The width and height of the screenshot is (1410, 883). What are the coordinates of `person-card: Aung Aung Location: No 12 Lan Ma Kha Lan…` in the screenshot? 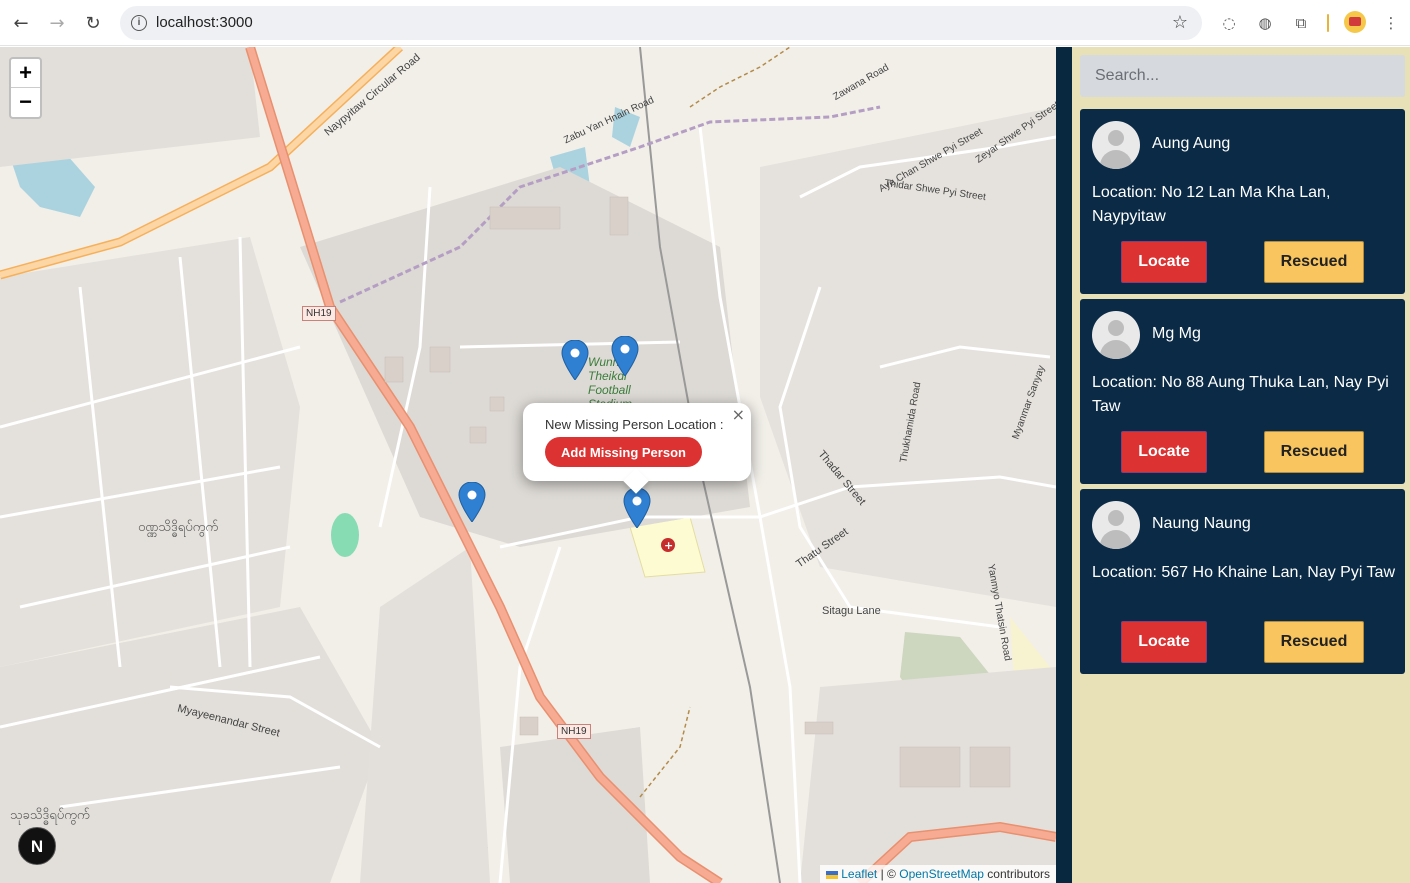 It's located at (1242, 201).